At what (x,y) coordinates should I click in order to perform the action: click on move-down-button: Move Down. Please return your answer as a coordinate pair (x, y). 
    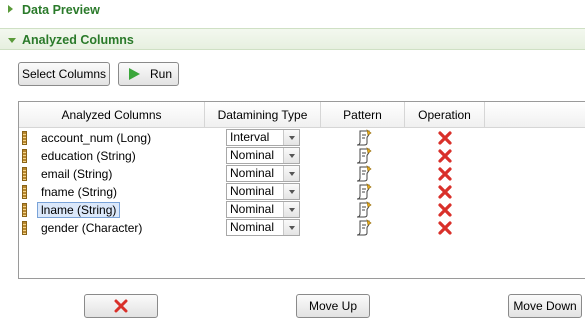
    Looking at the image, I should click on (545, 306).